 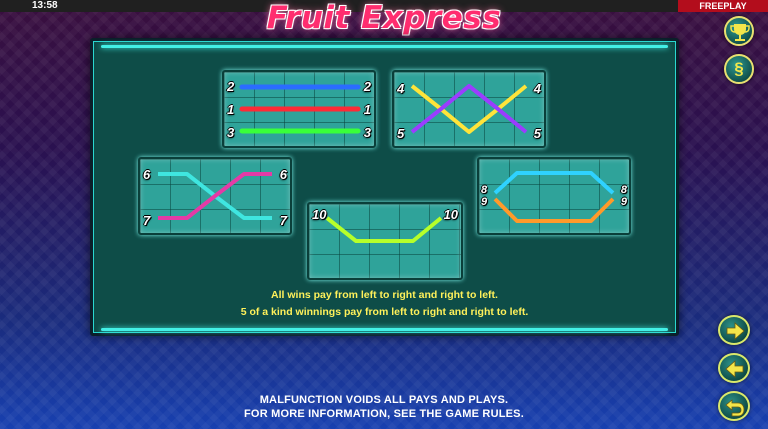 What do you see at coordinates (283, 220) in the screenshot?
I see `payline-label-7-right: 7` at bounding box center [283, 220].